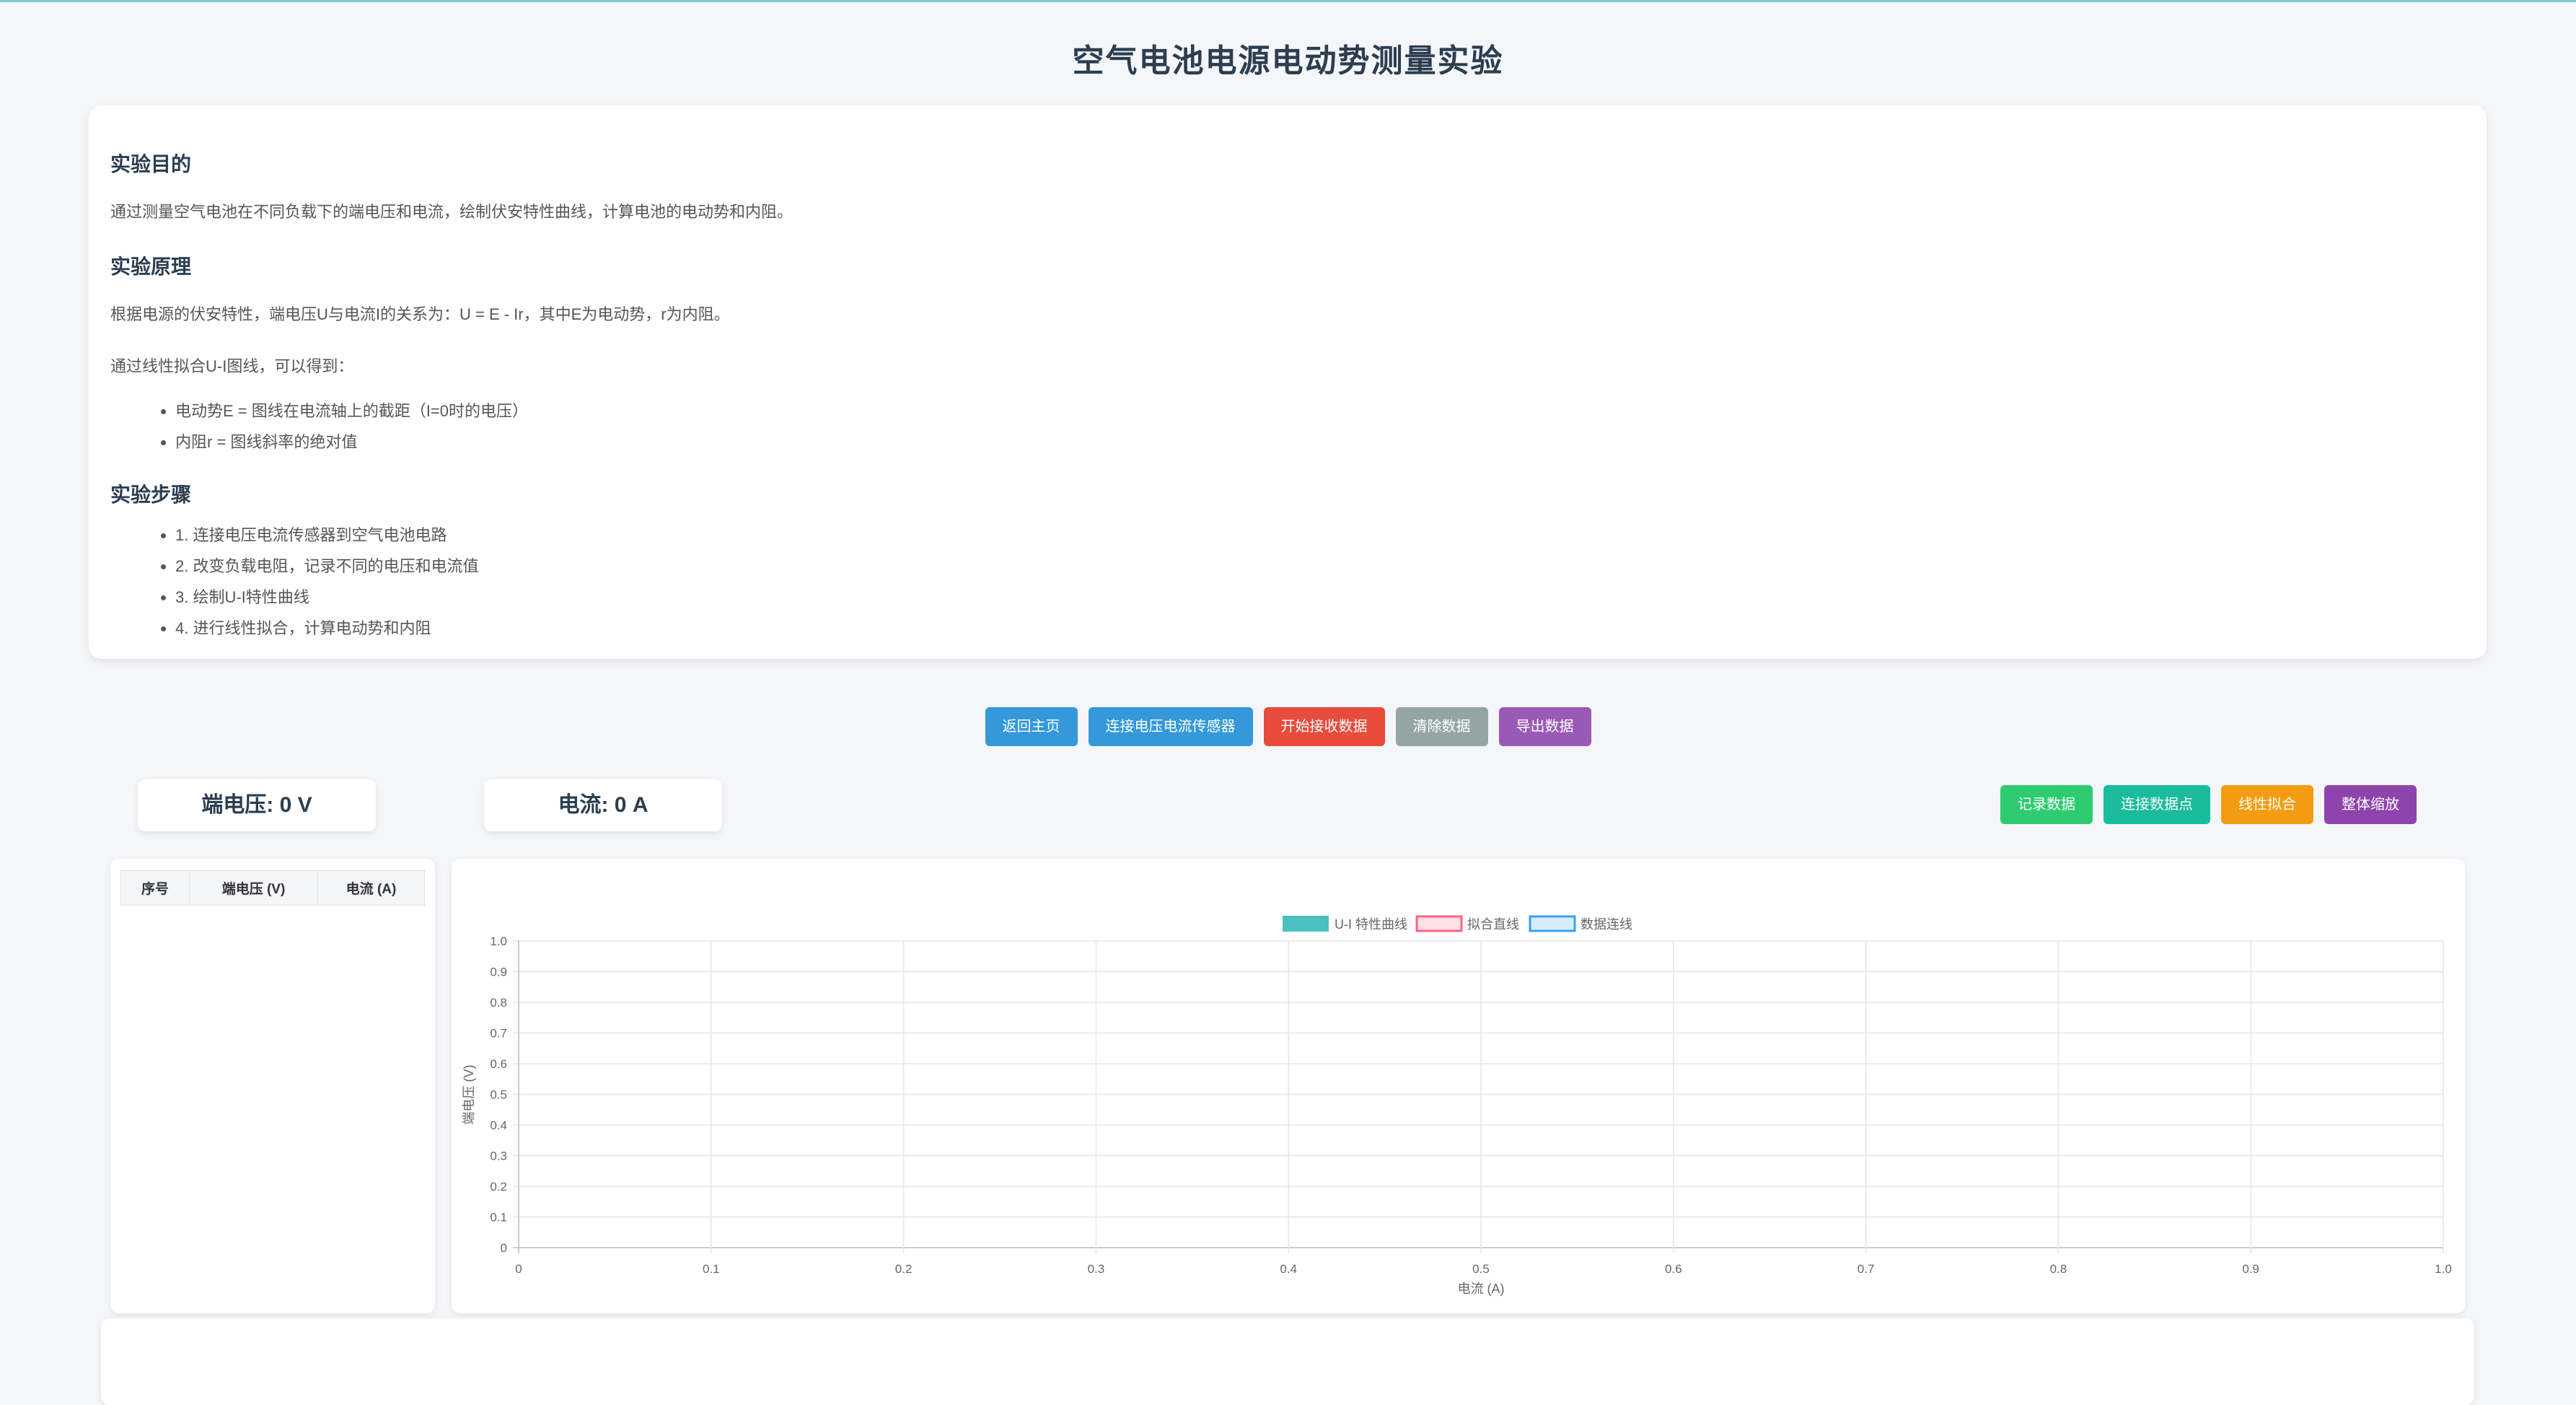 The width and height of the screenshot is (2576, 1405). What do you see at coordinates (1481, 1269) in the screenshot?
I see `x-tick-label: 0.5` at bounding box center [1481, 1269].